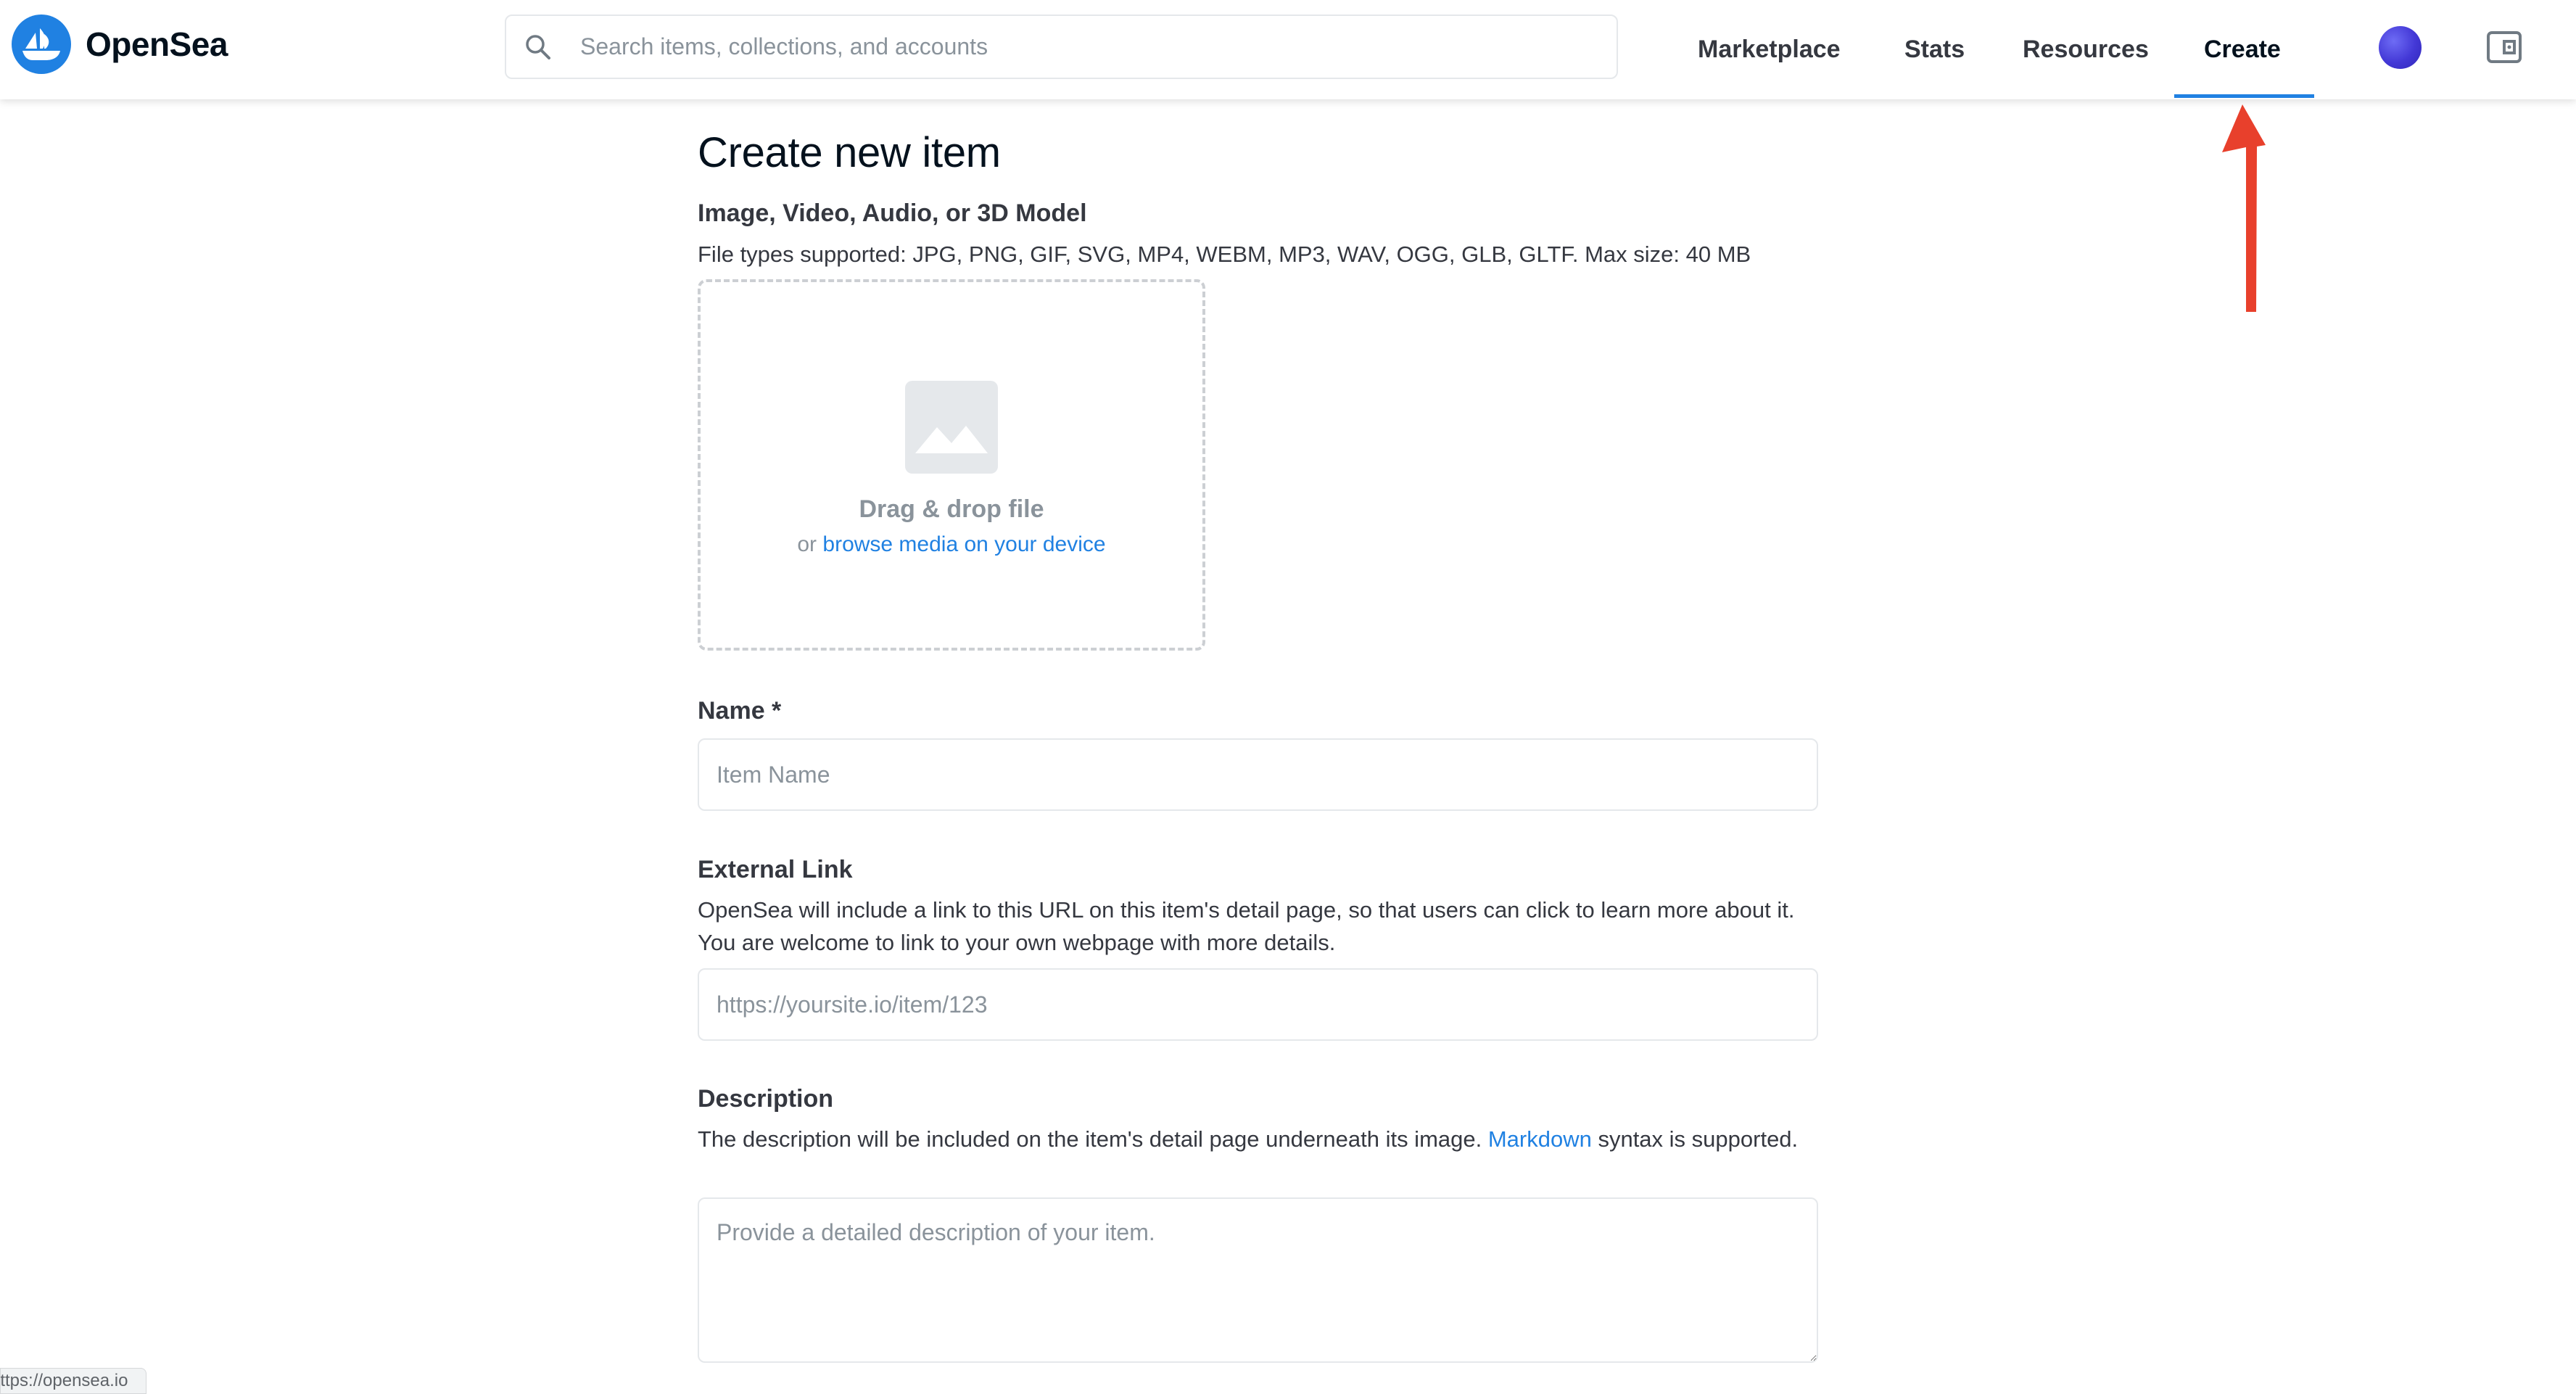  I want to click on nav-resources: Resources, so click(2086, 50).